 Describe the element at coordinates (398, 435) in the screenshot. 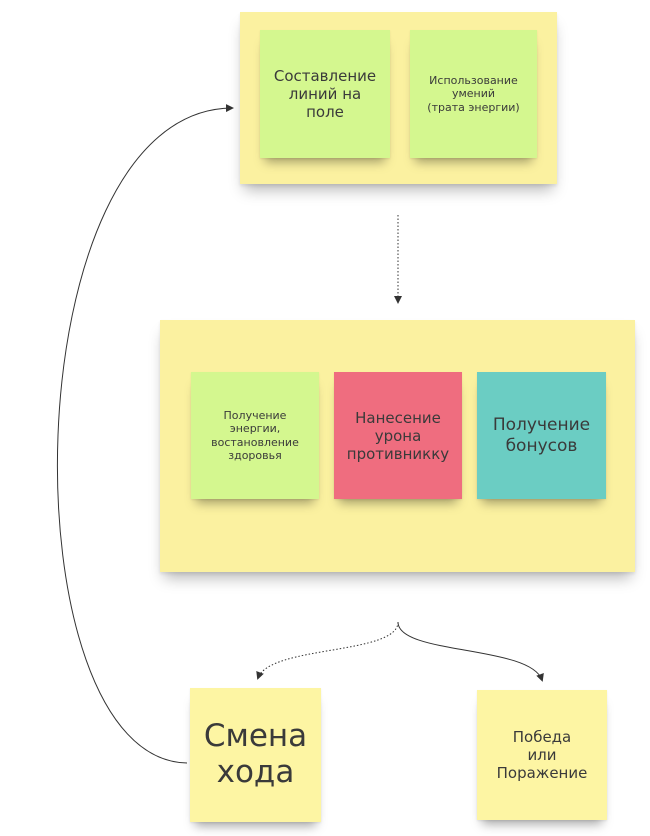

I see `sticky-note-damage: Нанесение урона противникку` at that location.